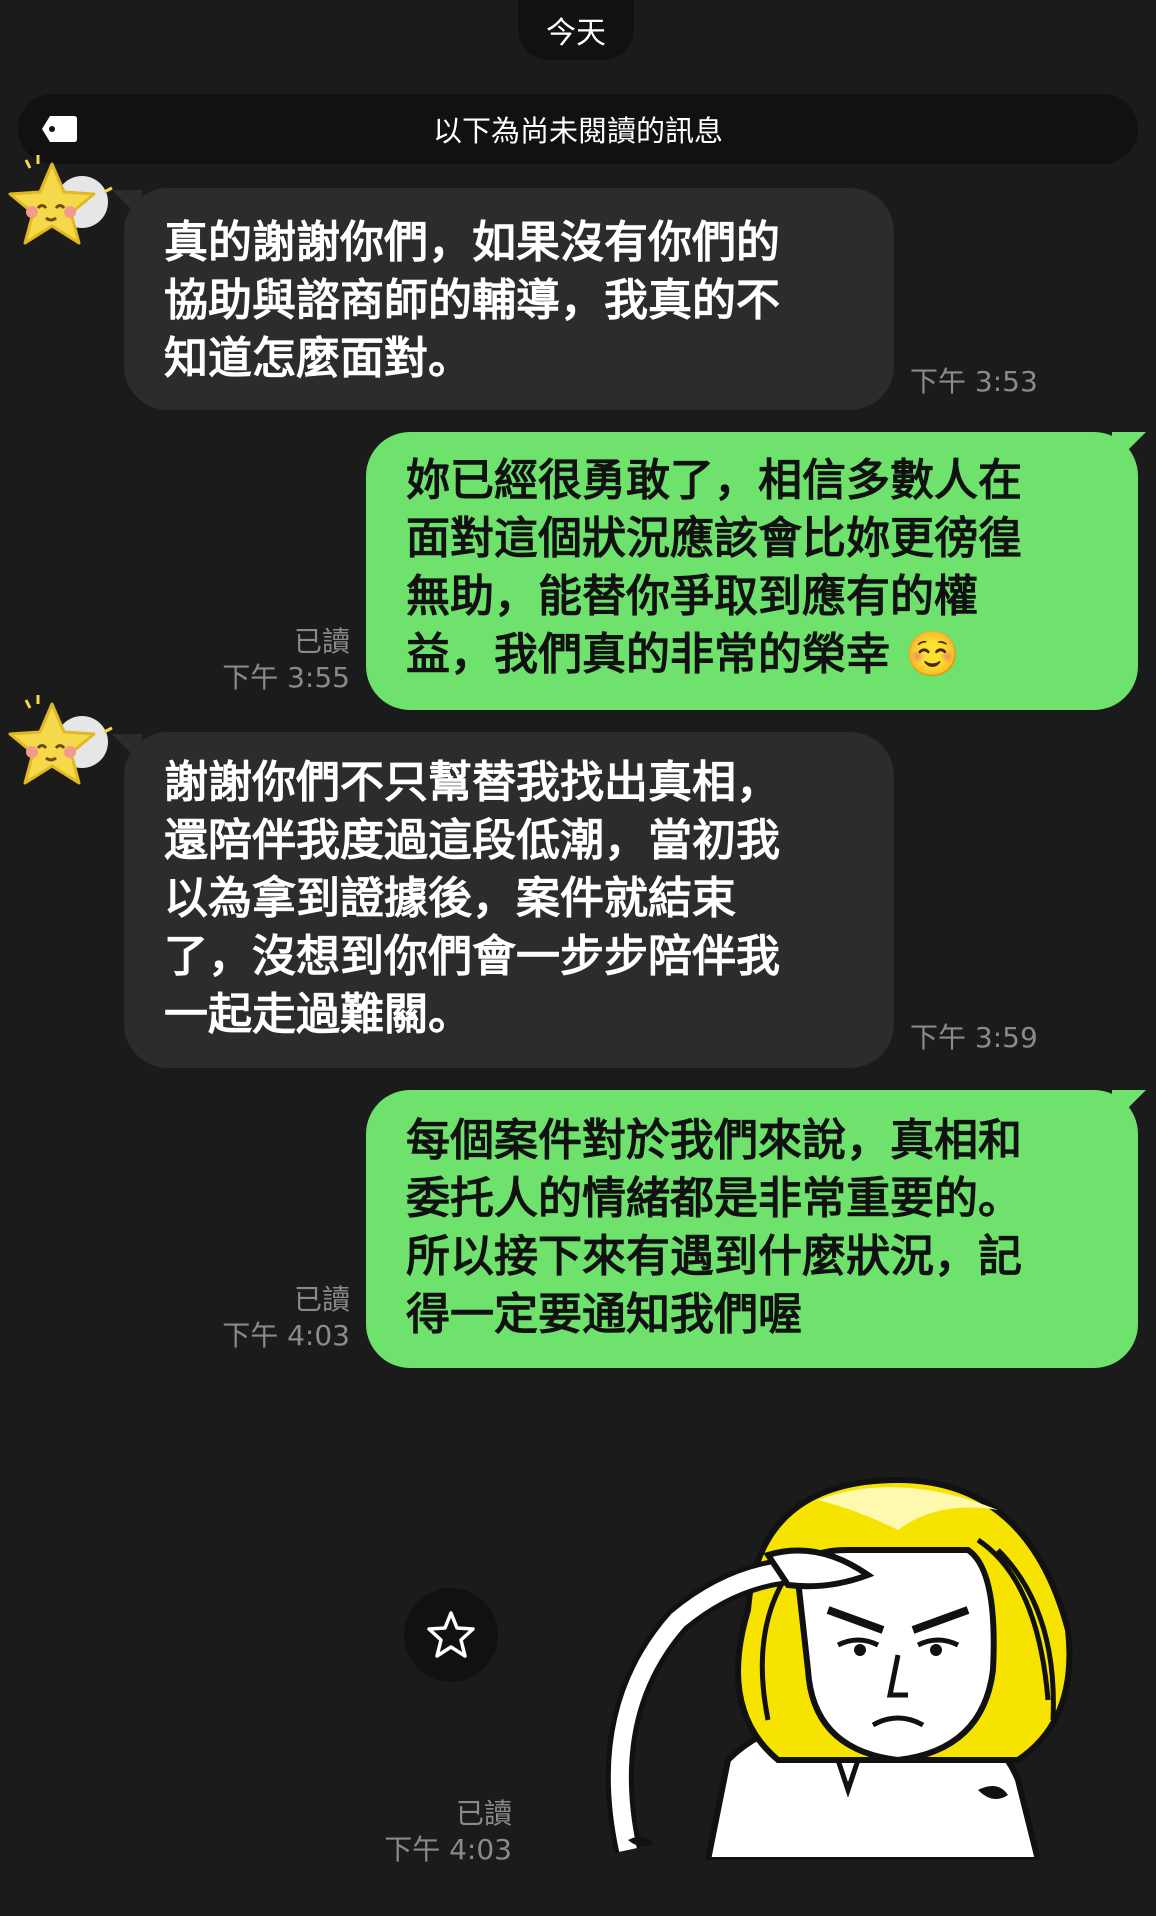 The width and height of the screenshot is (1156, 1916). Describe the element at coordinates (286, 660) in the screenshot. I see `message-meta: 已讀 下午 3:55` at that location.